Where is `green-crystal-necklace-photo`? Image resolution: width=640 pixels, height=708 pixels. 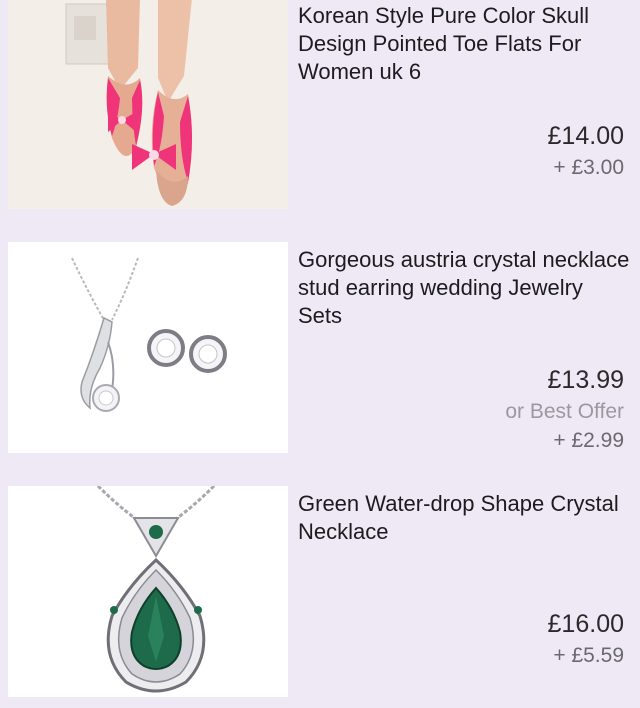 green-crystal-necklace-photo is located at coordinates (148, 591).